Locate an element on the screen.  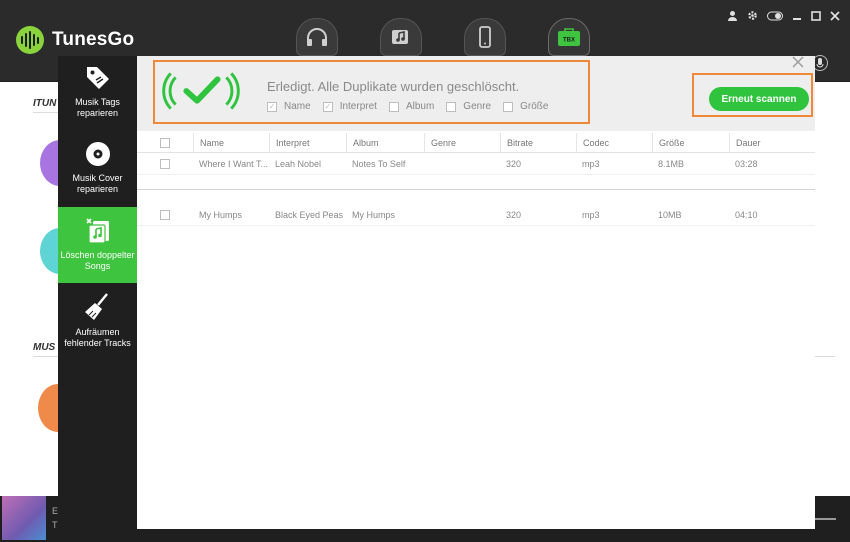
cell-size: 8.1MB is located at coordinates (671, 163).